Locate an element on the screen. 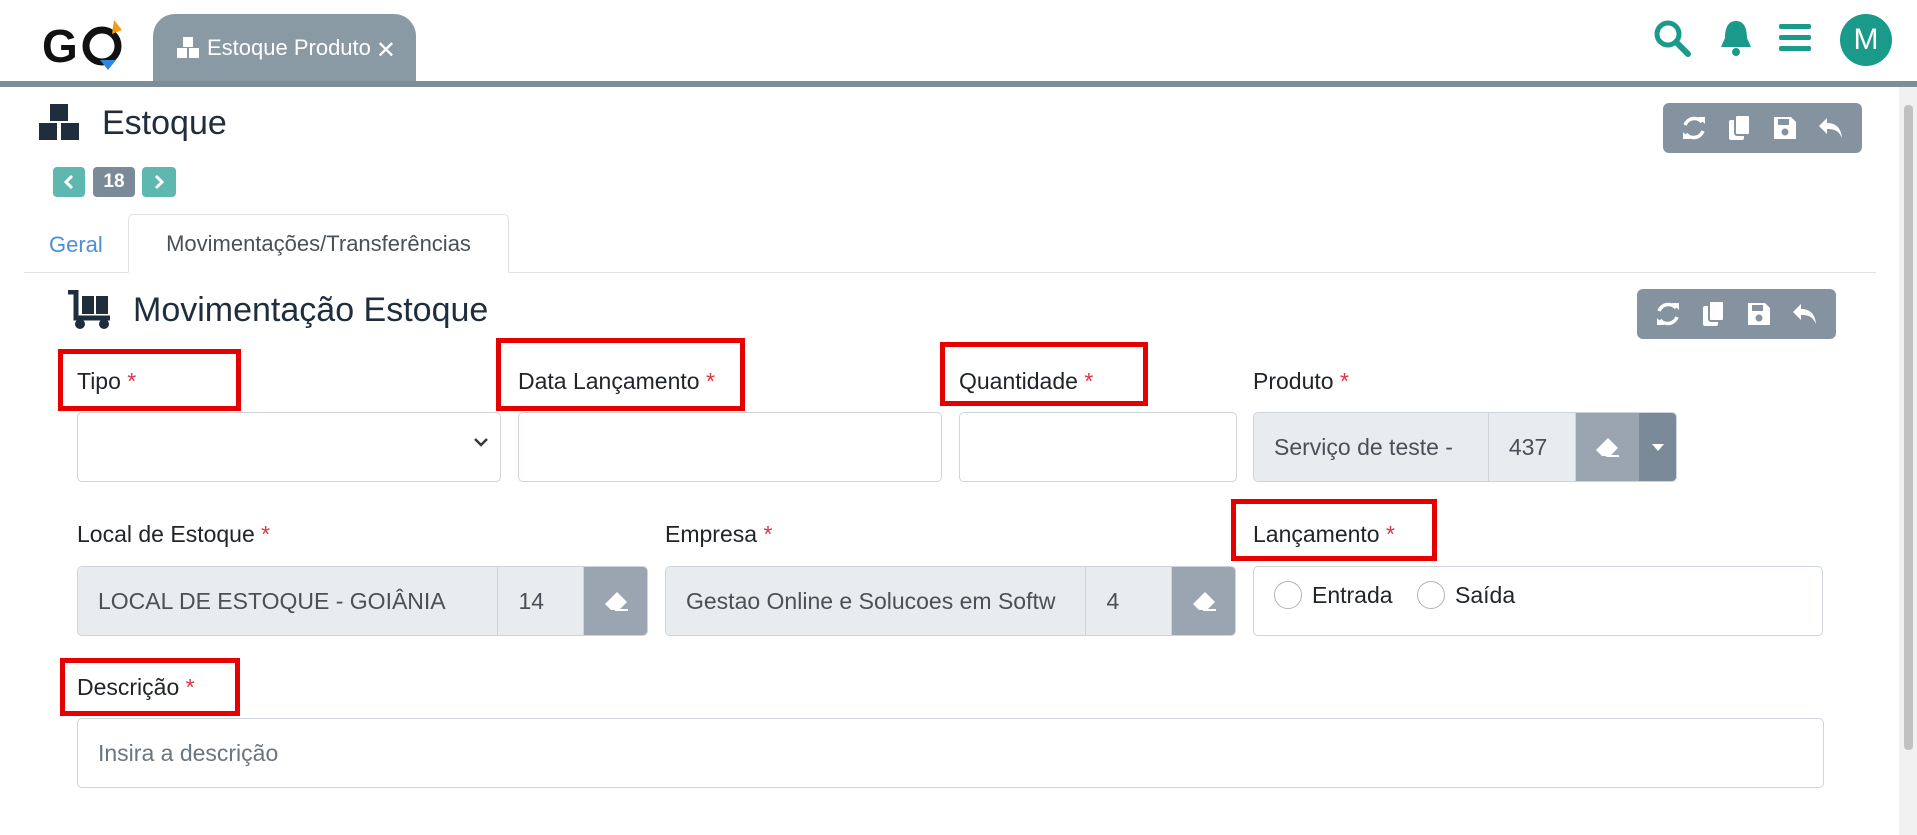  empresa-lookup: Gestao Online e Solucoes em Softw 4 is located at coordinates (950, 601).